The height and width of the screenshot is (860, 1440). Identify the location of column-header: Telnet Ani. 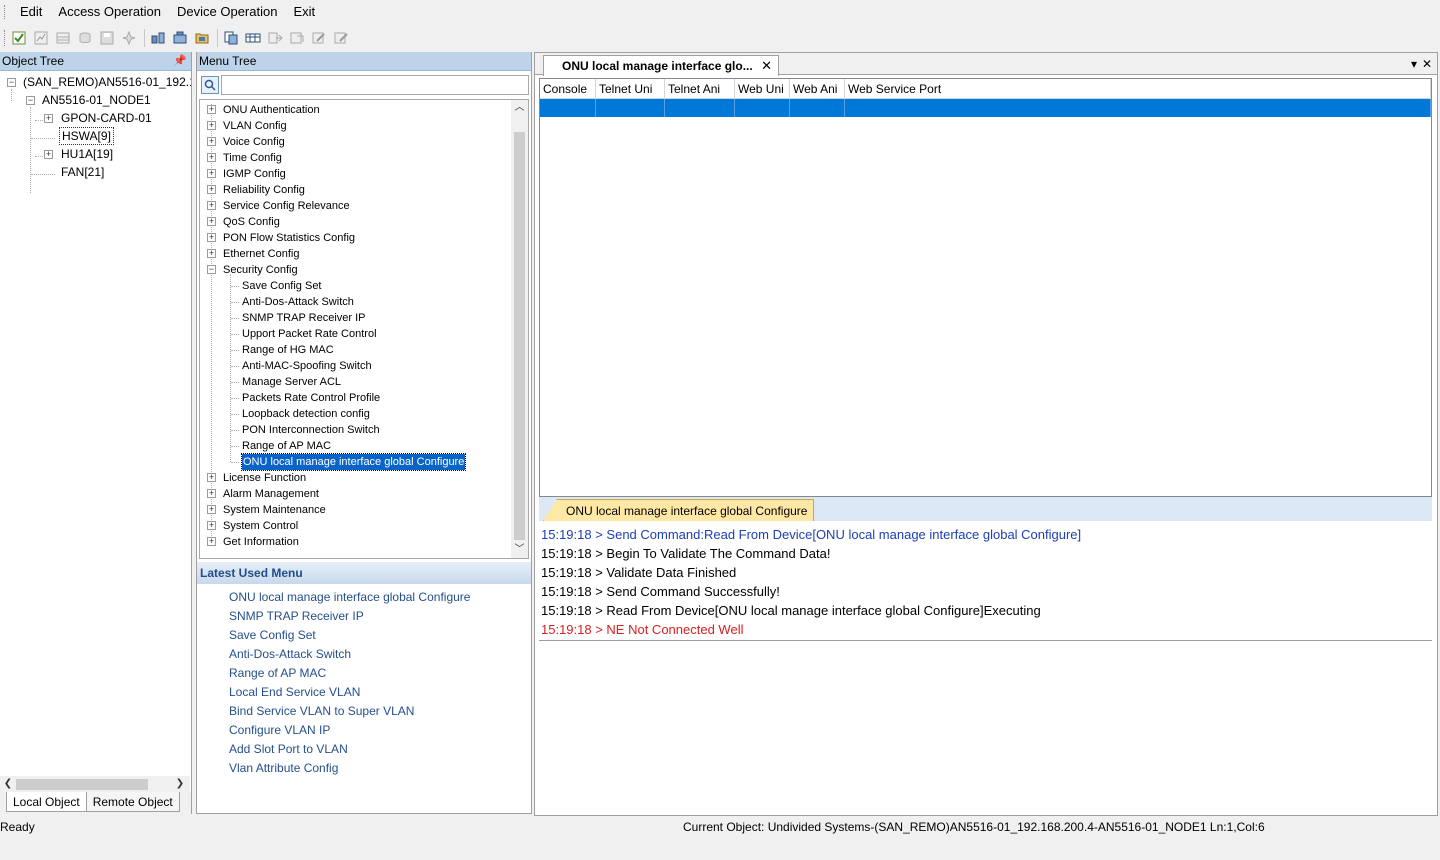
(700, 89).